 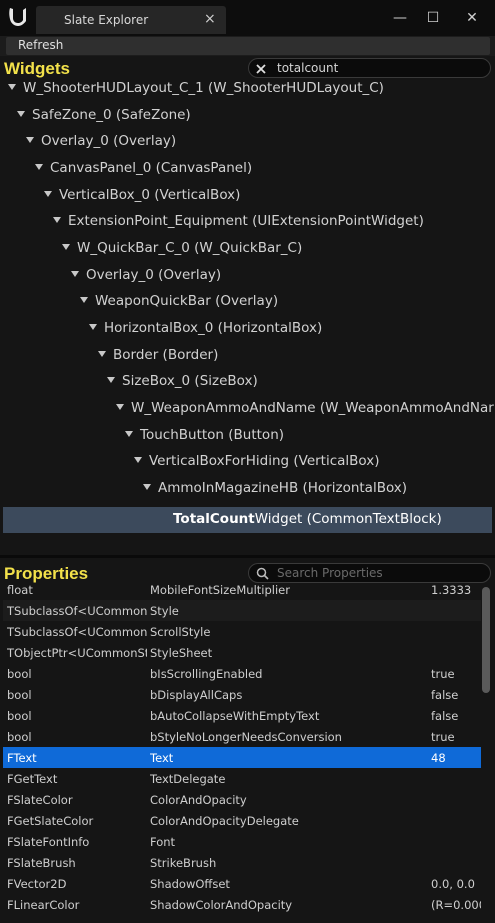 I want to click on tree-item: W_QuickBar_C_0 (W_QuickBar_C), so click(x=182, y=253).